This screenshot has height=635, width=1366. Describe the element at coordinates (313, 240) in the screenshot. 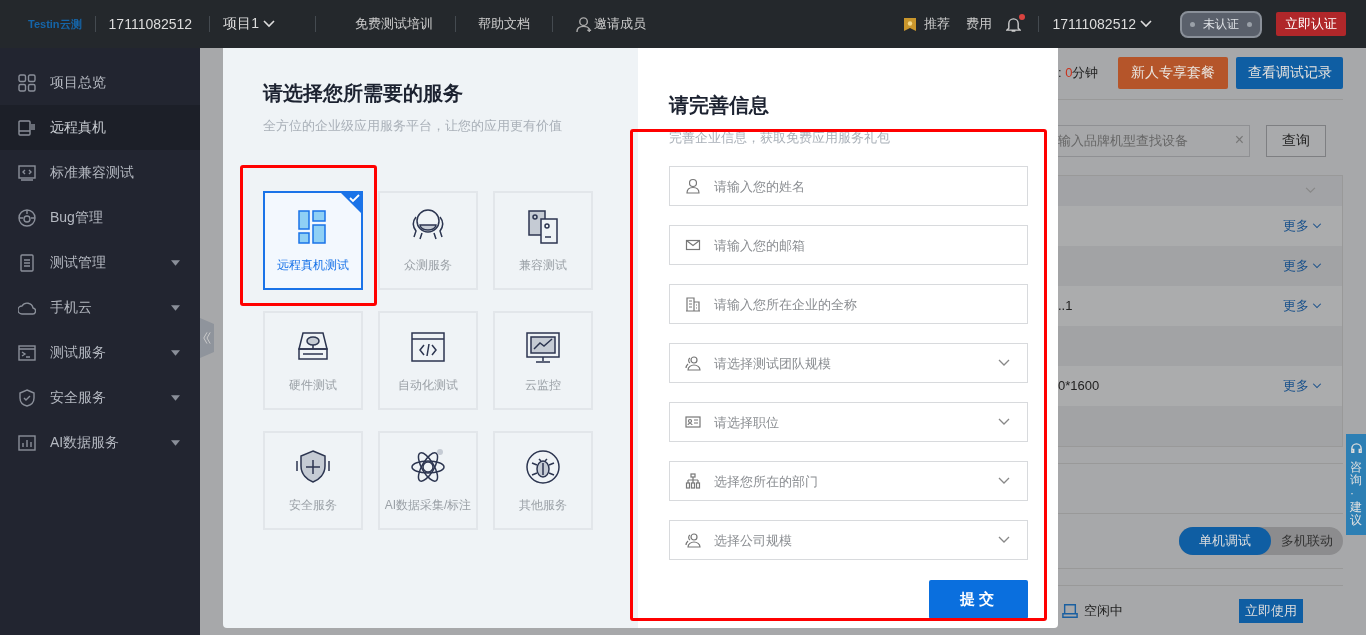

I see `service-card: 远程真机测试` at that location.